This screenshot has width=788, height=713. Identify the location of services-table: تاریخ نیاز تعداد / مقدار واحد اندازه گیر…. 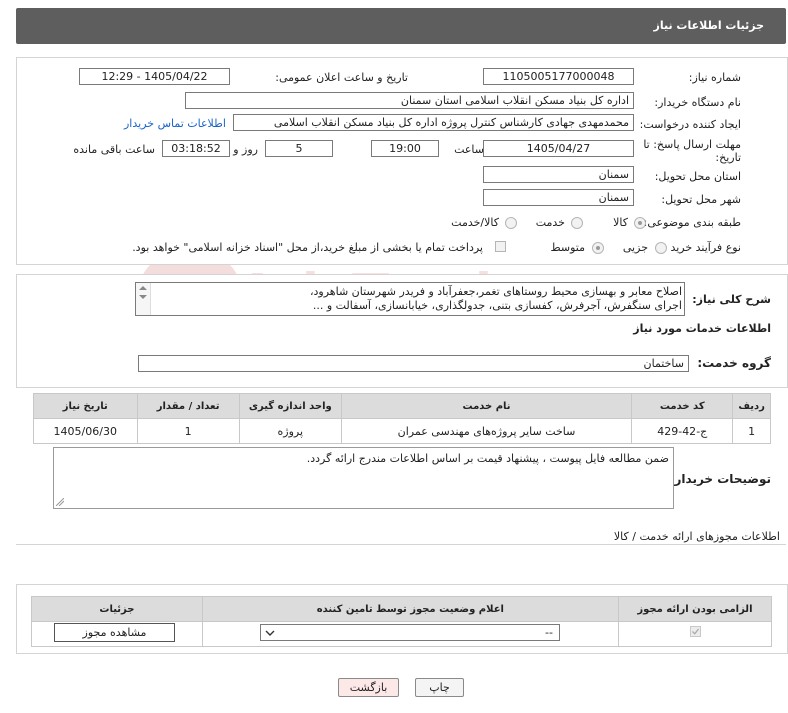
(402, 418).